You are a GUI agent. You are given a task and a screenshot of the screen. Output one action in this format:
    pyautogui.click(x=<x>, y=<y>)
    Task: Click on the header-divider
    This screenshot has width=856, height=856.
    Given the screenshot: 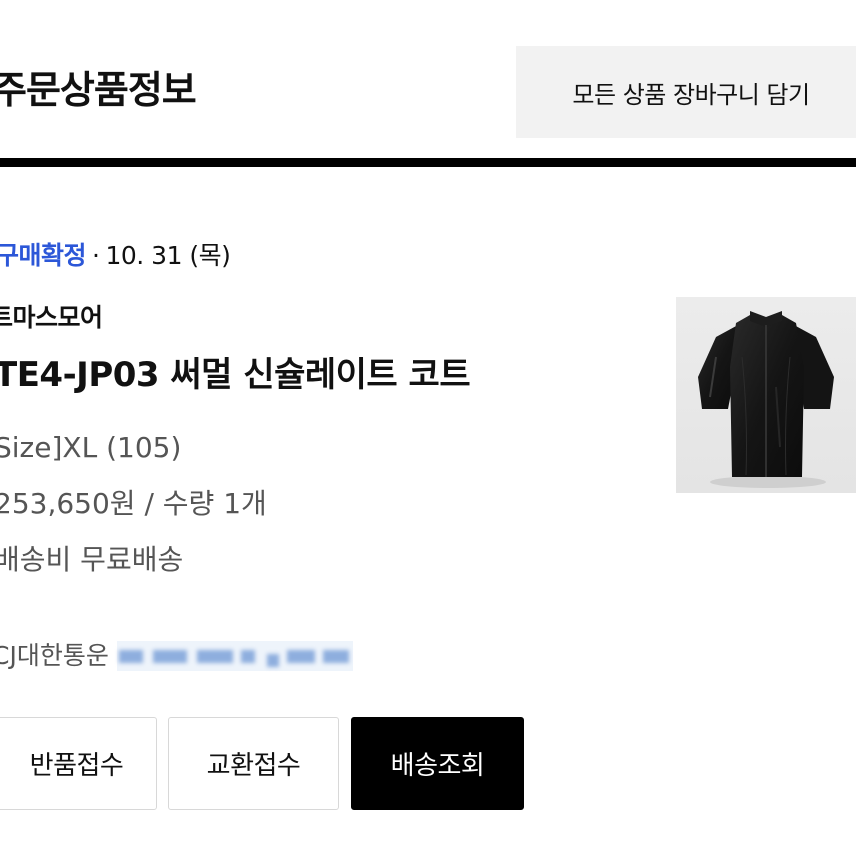 What is the action you would take?
    pyautogui.click(x=428, y=162)
    